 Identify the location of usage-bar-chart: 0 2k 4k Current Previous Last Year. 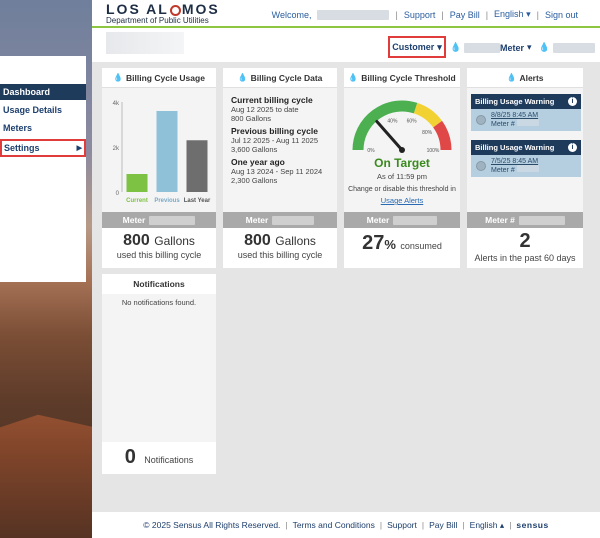
(162, 152).